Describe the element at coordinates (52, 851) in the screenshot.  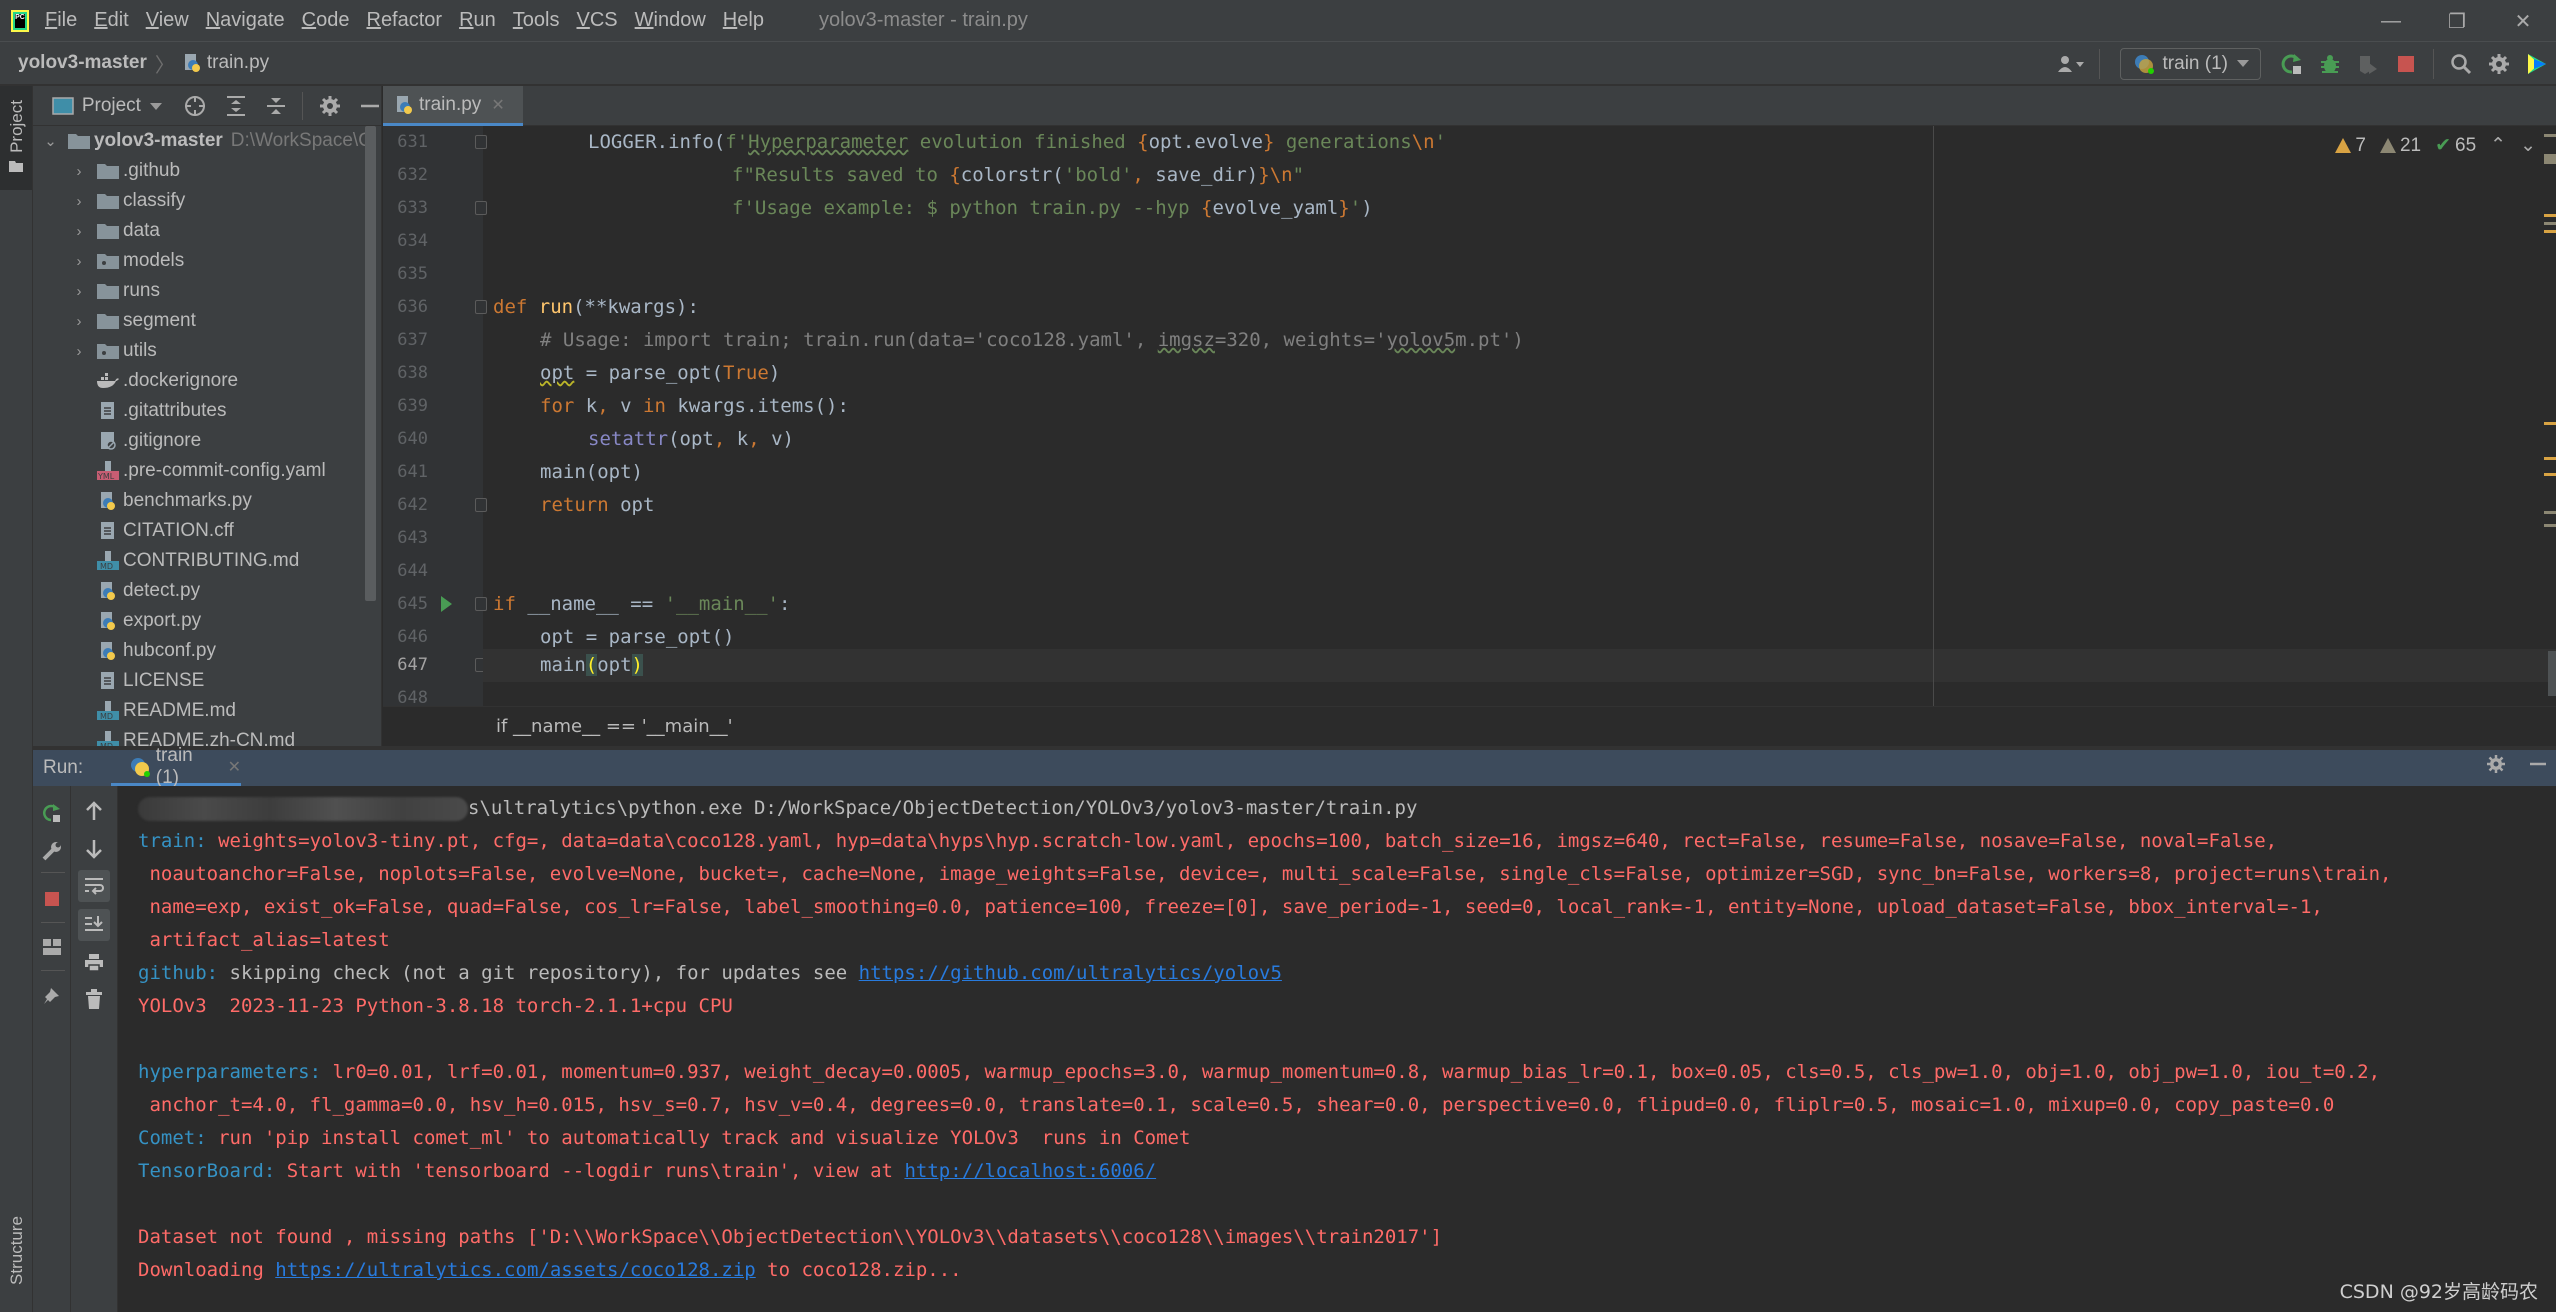
I see `modify-run-config-button` at that location.